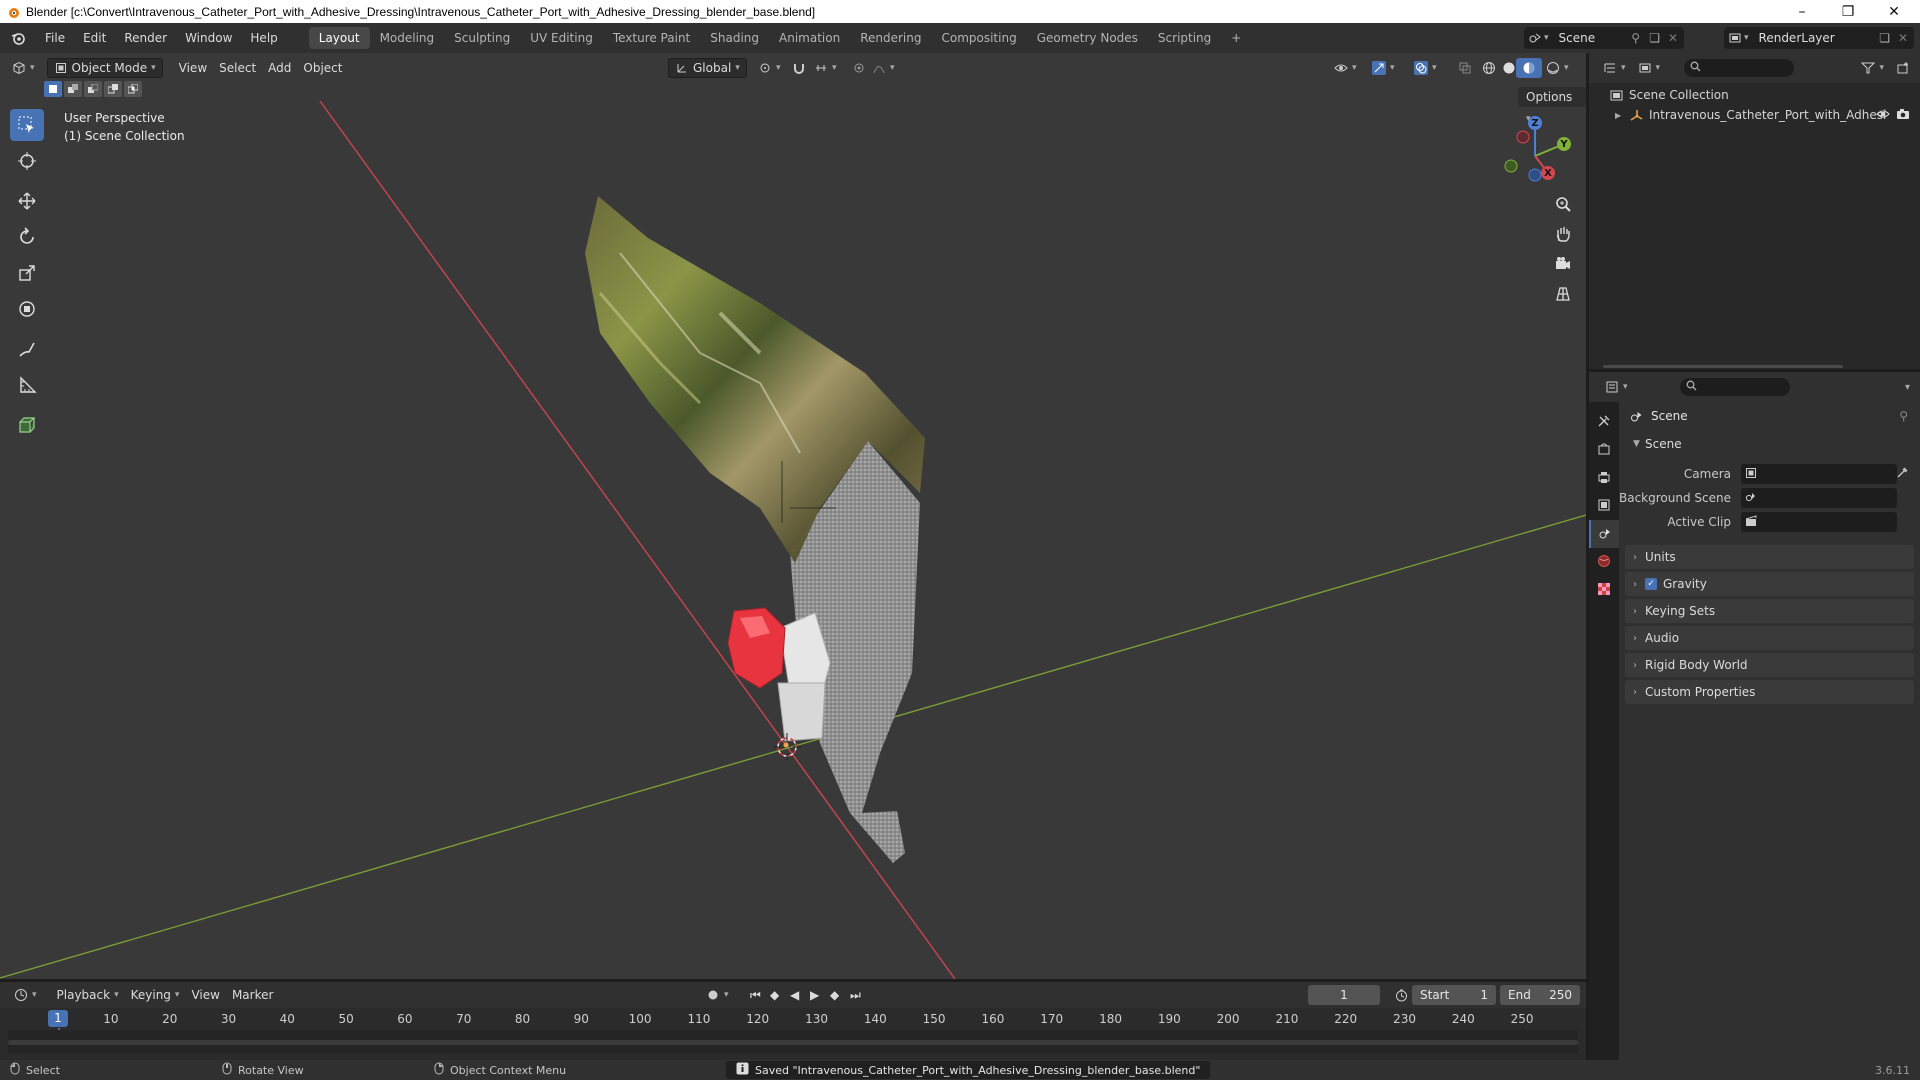 This screenshot has width=1920, height=1080. Describe the element at coordinates (814, 995) in the screenshot. I see `play-button: ▶` at that location.